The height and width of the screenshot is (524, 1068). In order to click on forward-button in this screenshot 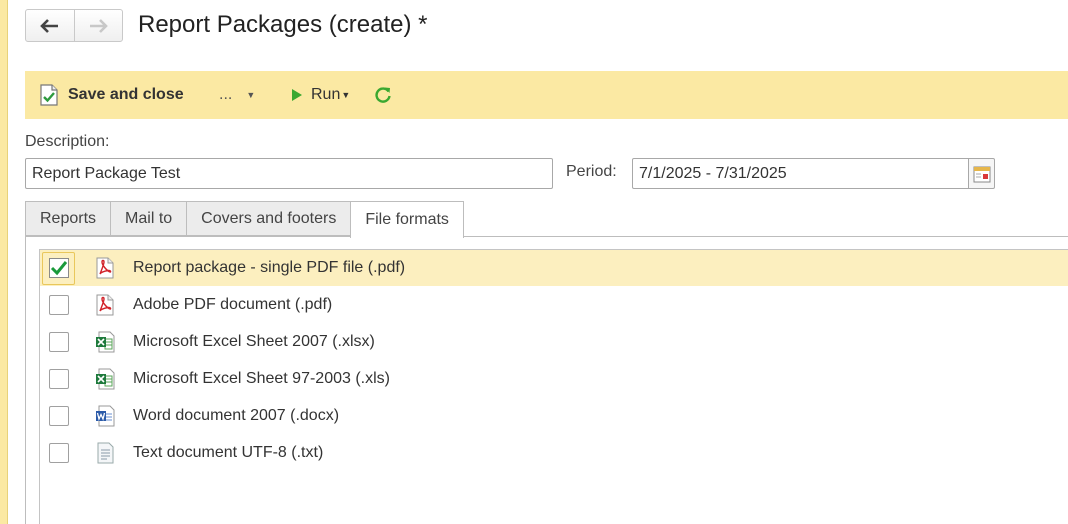, I will do `click(99, 25)`.